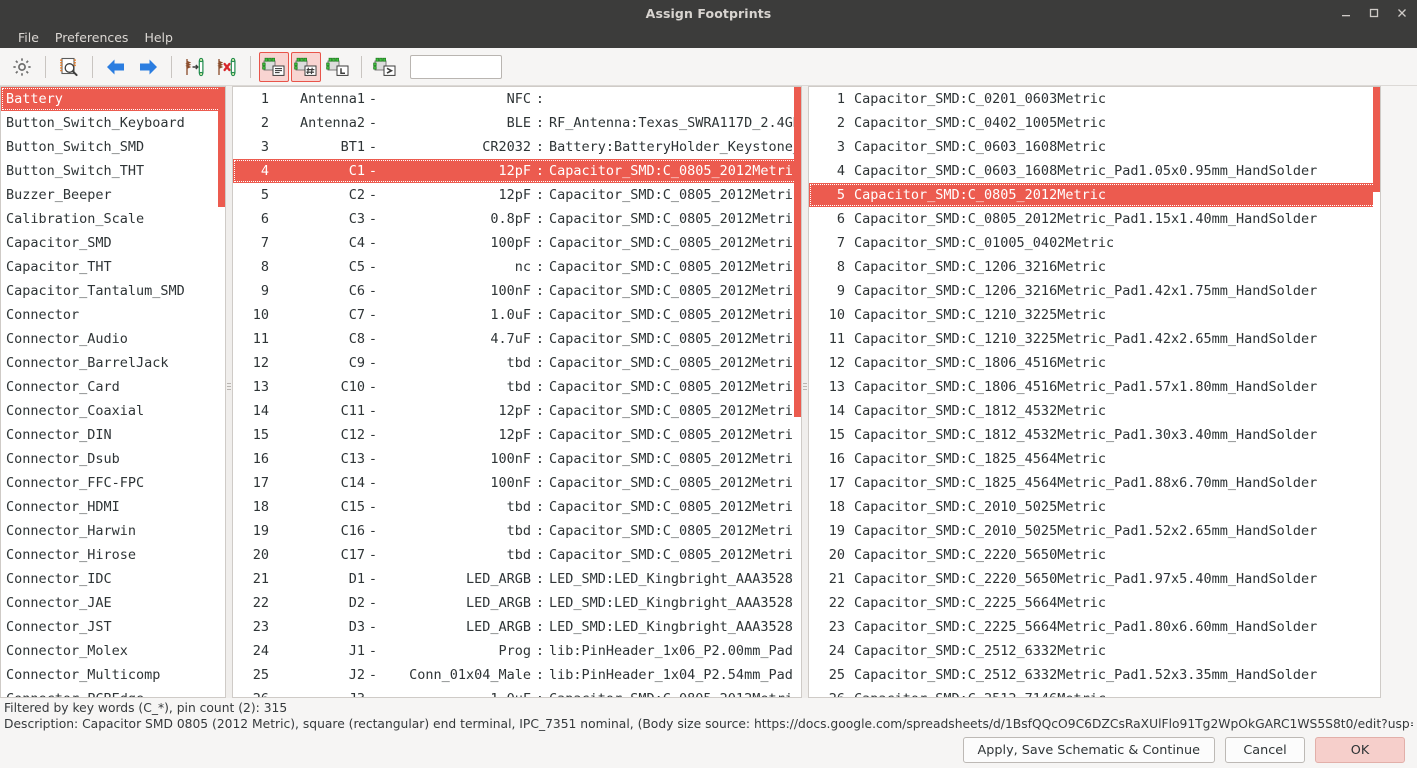 The image size is (1417, 768). What do you see at coordinates (1094, 123) in the screenshot?
I see `footprint-list-row: 2 Capacitor_SMD:C_0402_1005Metric` at bounding box center [1094, 123].